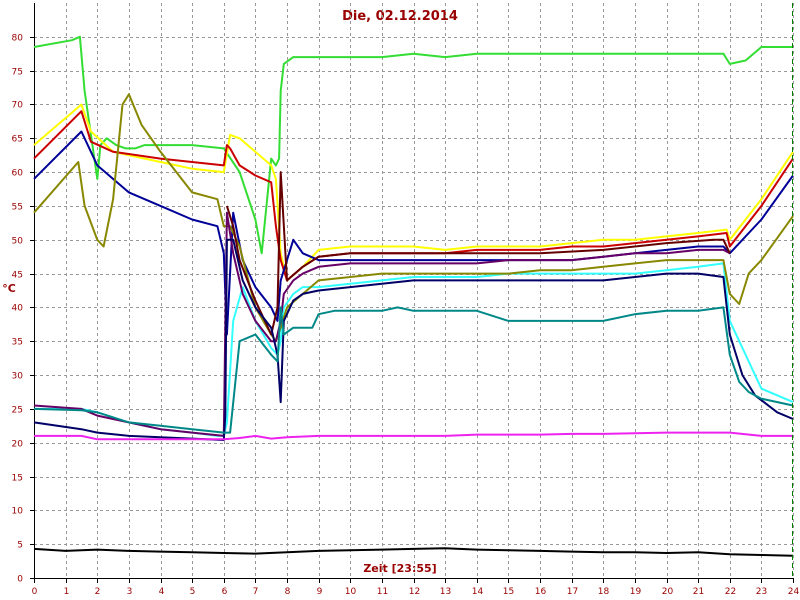 This screenshot has height=600, width=800. I want to click on y-tick-label: 45, so click(17, 276).